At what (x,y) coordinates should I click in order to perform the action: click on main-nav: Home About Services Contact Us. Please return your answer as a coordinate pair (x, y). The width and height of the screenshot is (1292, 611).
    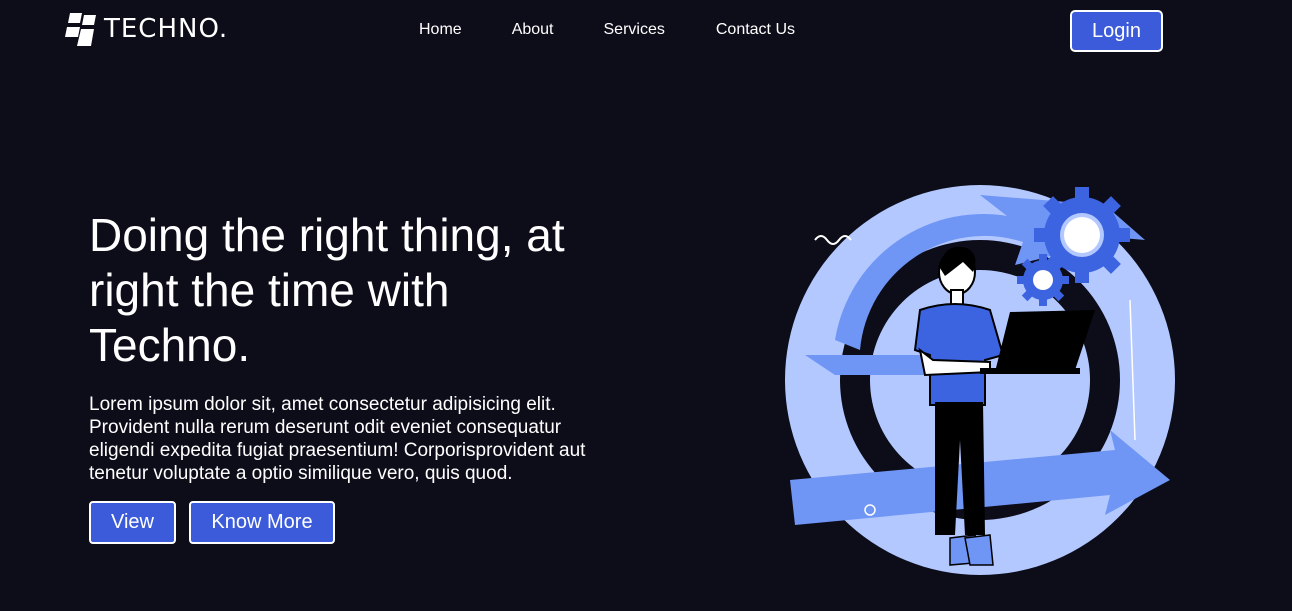
    Looking at the image, I should click on (607, 30).